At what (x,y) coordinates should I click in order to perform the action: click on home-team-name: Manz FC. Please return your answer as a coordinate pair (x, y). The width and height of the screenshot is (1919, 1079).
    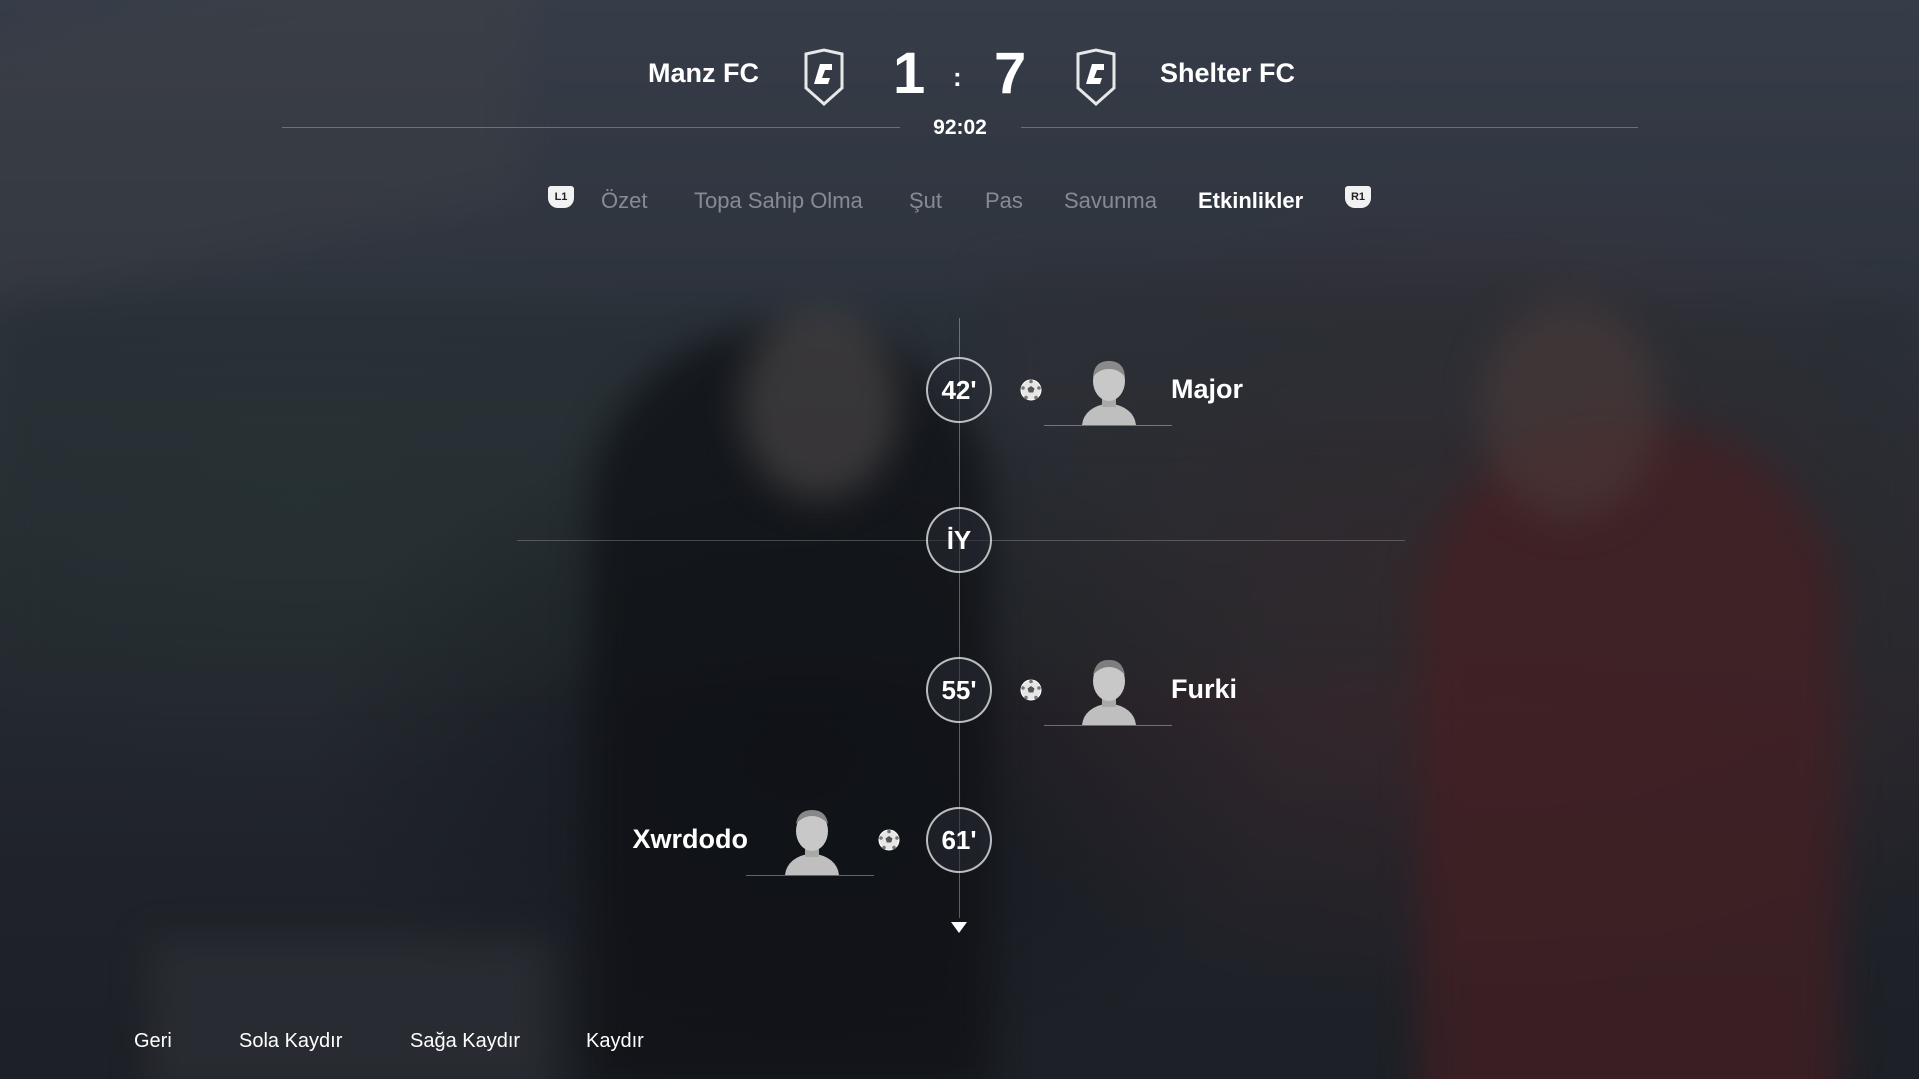
    Looking at the image, I should click on (703, 73).